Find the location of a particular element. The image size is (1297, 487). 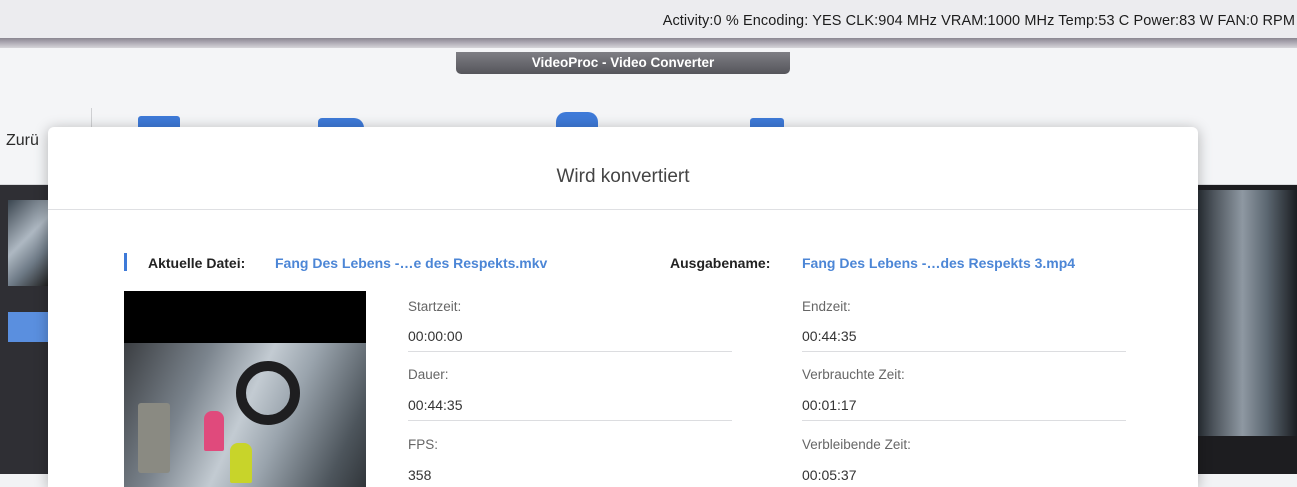

start-time-label: Startzeit: is located at coordinates (435, 306).